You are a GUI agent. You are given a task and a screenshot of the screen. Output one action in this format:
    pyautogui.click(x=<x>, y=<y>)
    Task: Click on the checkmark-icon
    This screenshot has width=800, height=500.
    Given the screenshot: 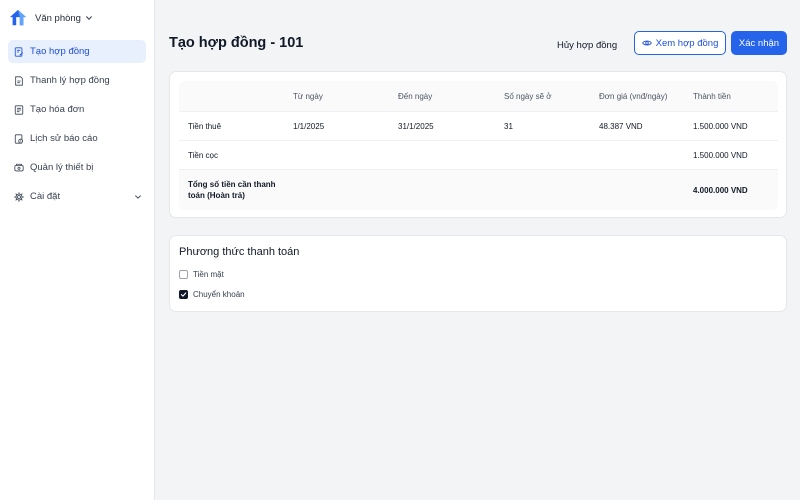 What is the action you would take?
    pyautogui.click(x=183, y=294)
    